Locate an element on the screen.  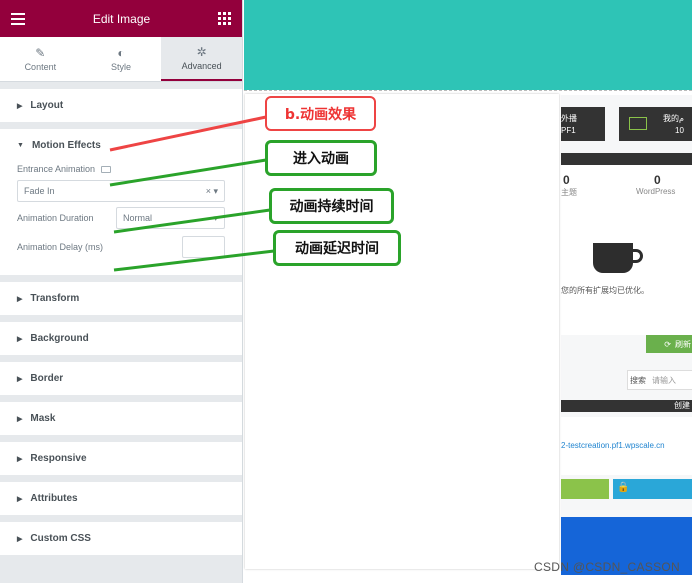
annotation-entrance: 进入动画 is located at coordinates (321, 158).